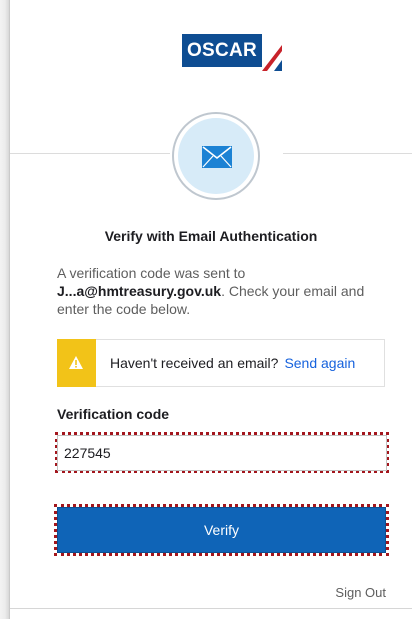 Image resolution: width=412 pixels, height=619 pixels. I want to click on notice-icon-box, so click(76, 363).